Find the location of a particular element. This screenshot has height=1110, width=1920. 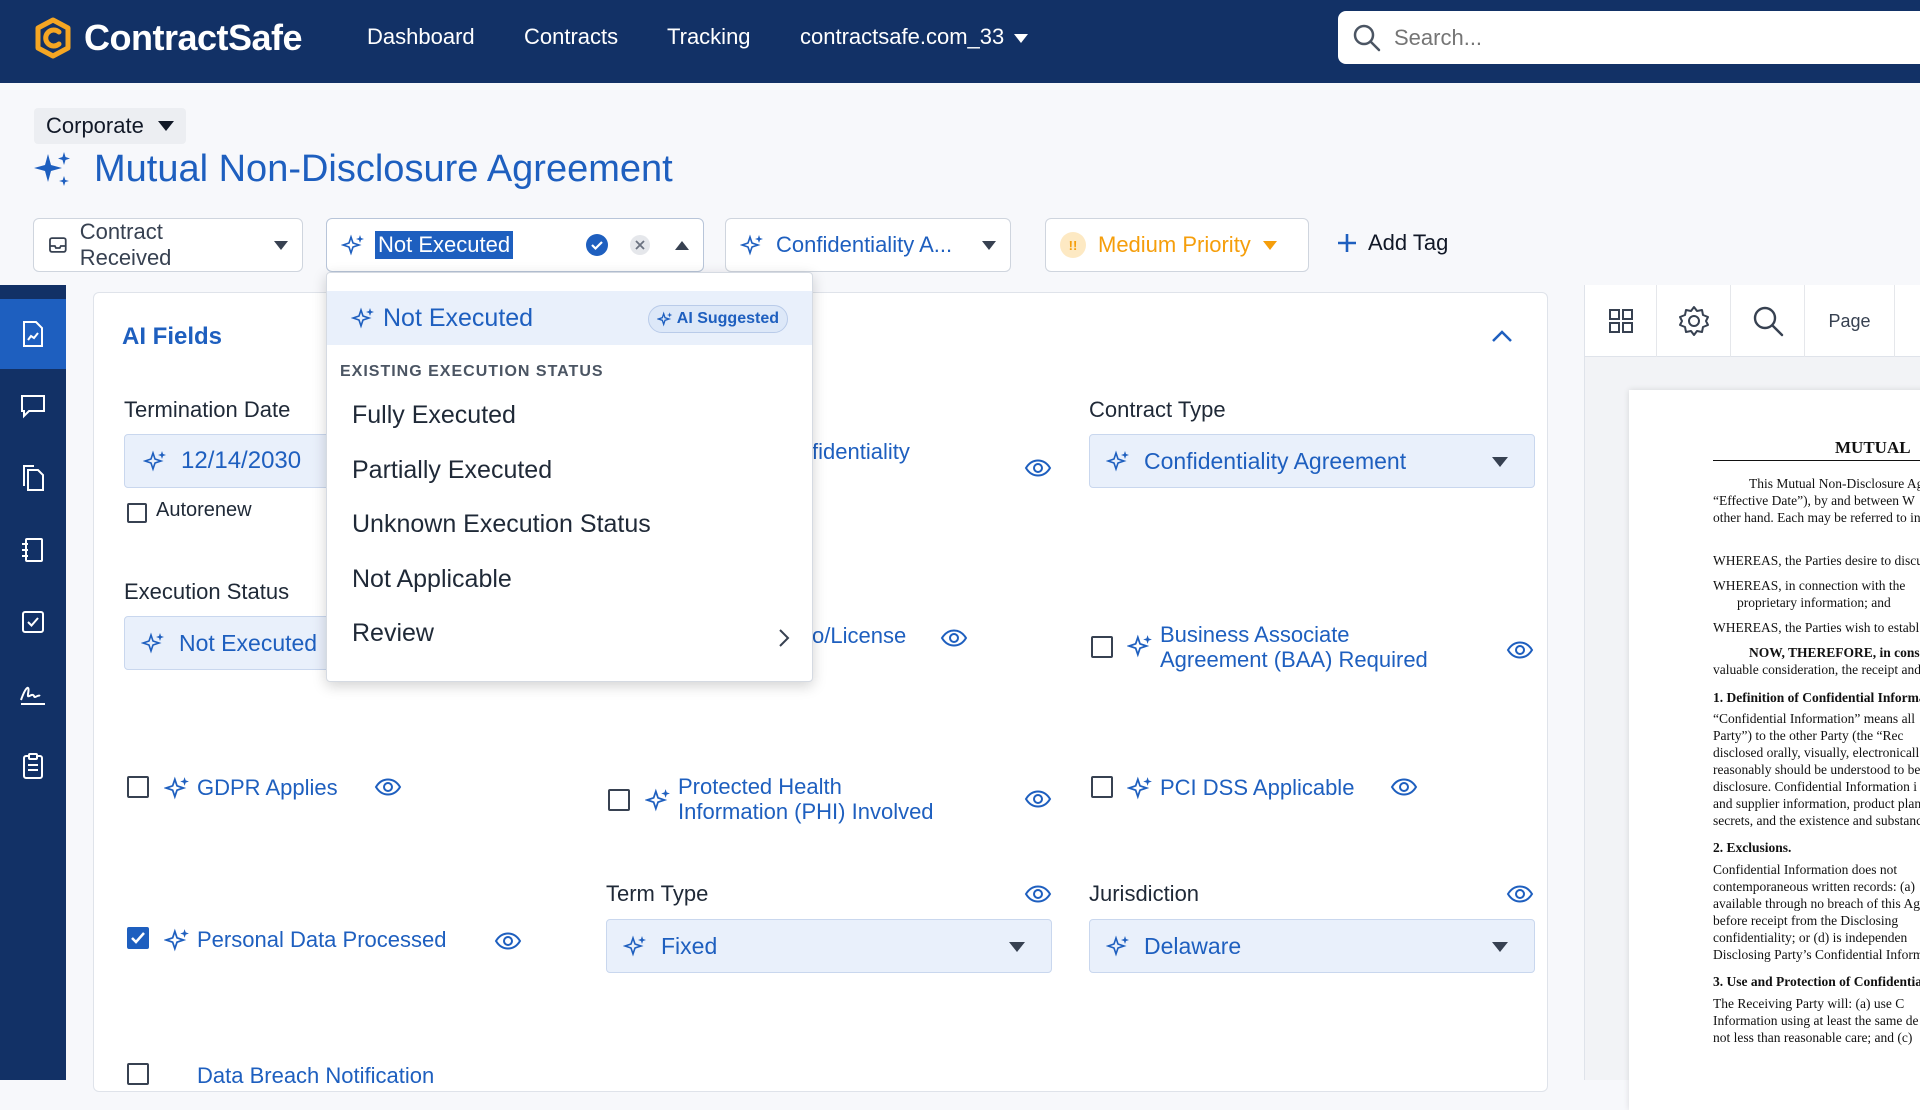

doc-line: WHEREAS, in connection with the is located at coordinates (1809, 585).